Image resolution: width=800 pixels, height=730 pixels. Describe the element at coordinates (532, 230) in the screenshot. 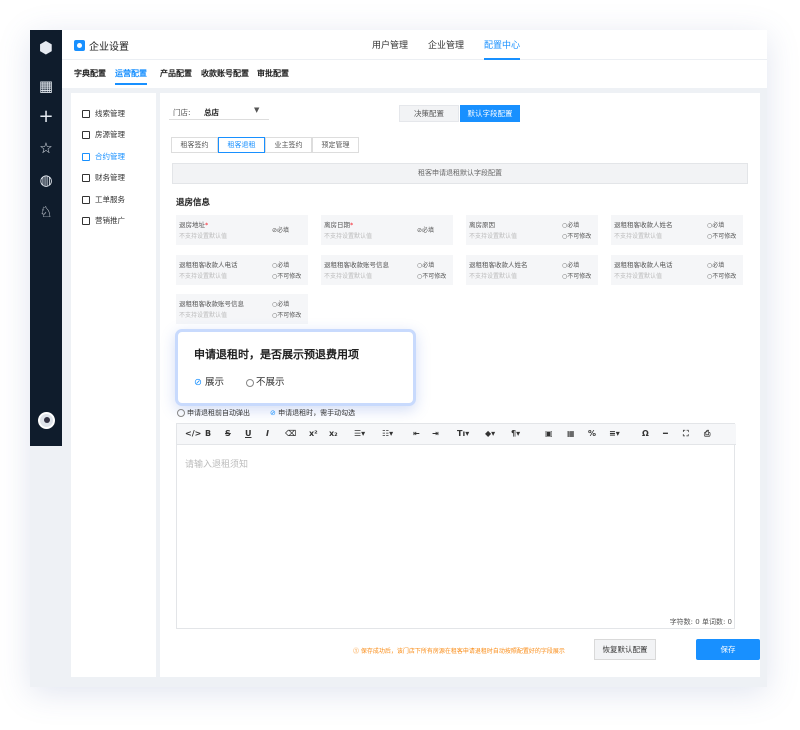

I see `field-card: 离房原因 不支持设置默认值 ○必填 ○不可修改` at that location.